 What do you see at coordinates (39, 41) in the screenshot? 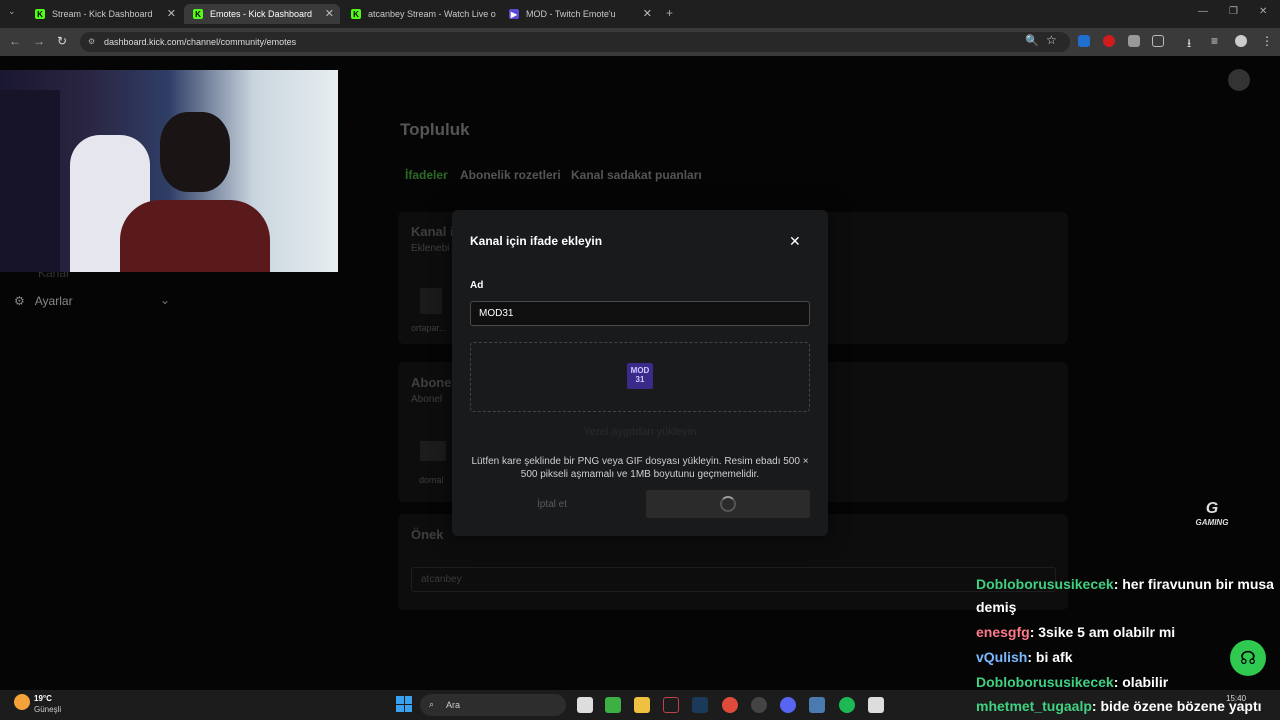
I see `forward-icon: →` at bounding box center [39, 41].